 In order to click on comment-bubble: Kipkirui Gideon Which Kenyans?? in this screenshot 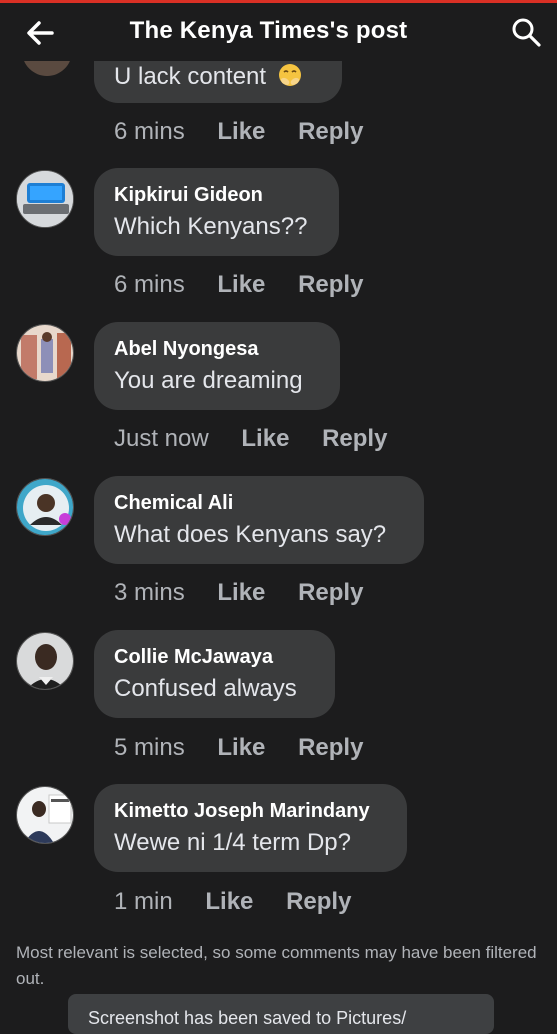, I will do `click(216, 212)`.